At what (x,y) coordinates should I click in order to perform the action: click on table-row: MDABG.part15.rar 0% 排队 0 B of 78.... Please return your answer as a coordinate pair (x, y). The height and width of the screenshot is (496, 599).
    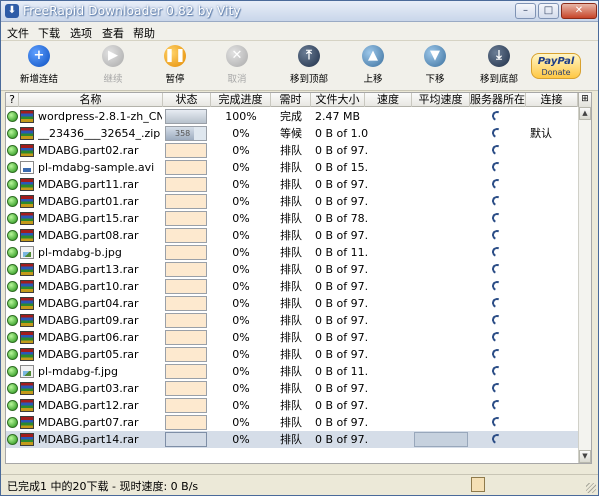
    Looking at the image, I should click on (298, 218).